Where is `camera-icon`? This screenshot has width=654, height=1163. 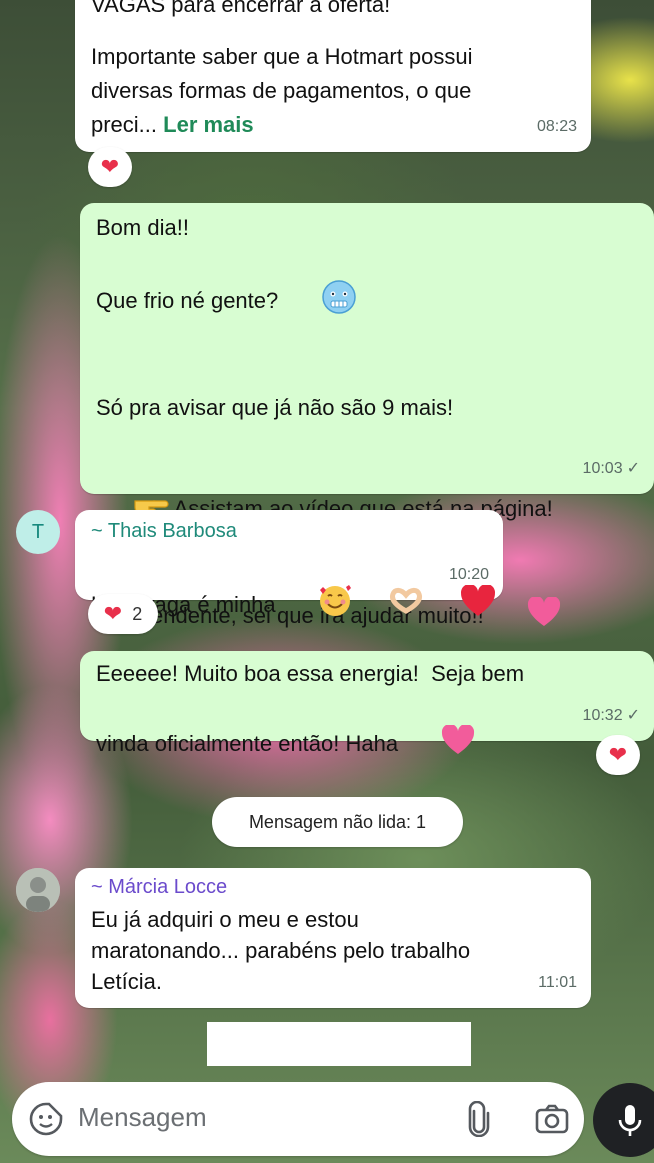
camera-icon is located at coordinates (552, 1121).